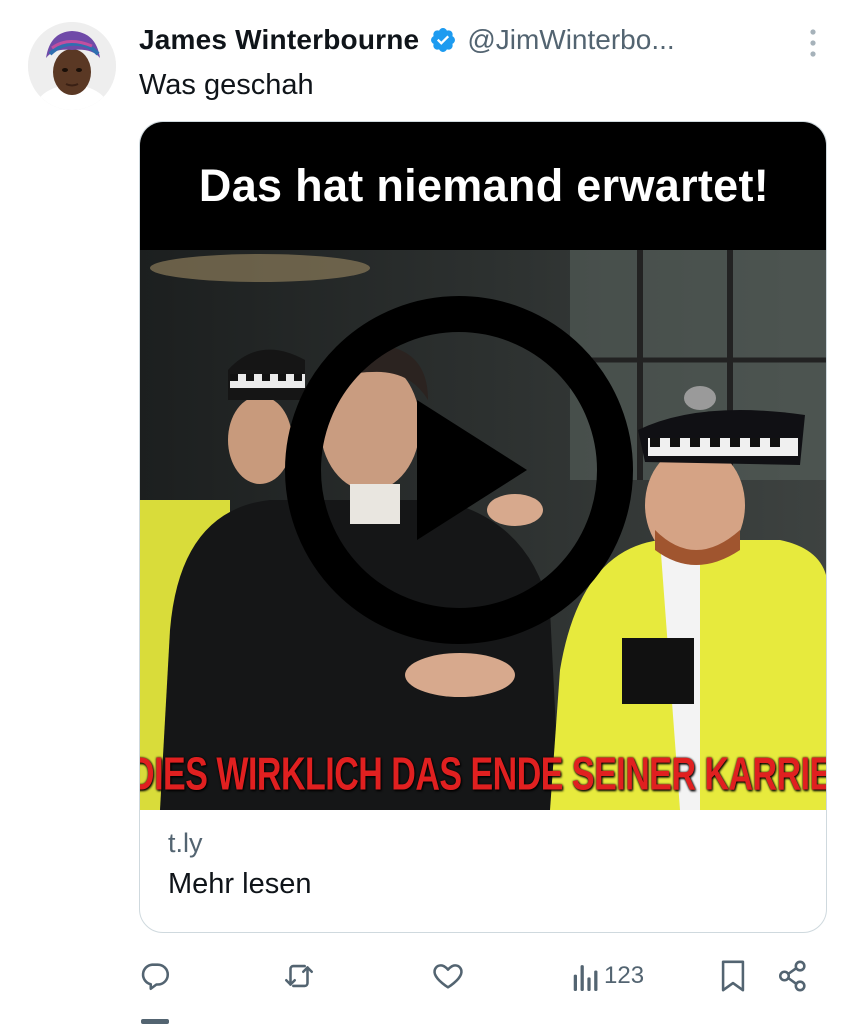 The image size is (855, 1024). Describe the element at coordinates (279, 40) in the screenshot. I see `author-display-name: James Winterbourne` at that location.